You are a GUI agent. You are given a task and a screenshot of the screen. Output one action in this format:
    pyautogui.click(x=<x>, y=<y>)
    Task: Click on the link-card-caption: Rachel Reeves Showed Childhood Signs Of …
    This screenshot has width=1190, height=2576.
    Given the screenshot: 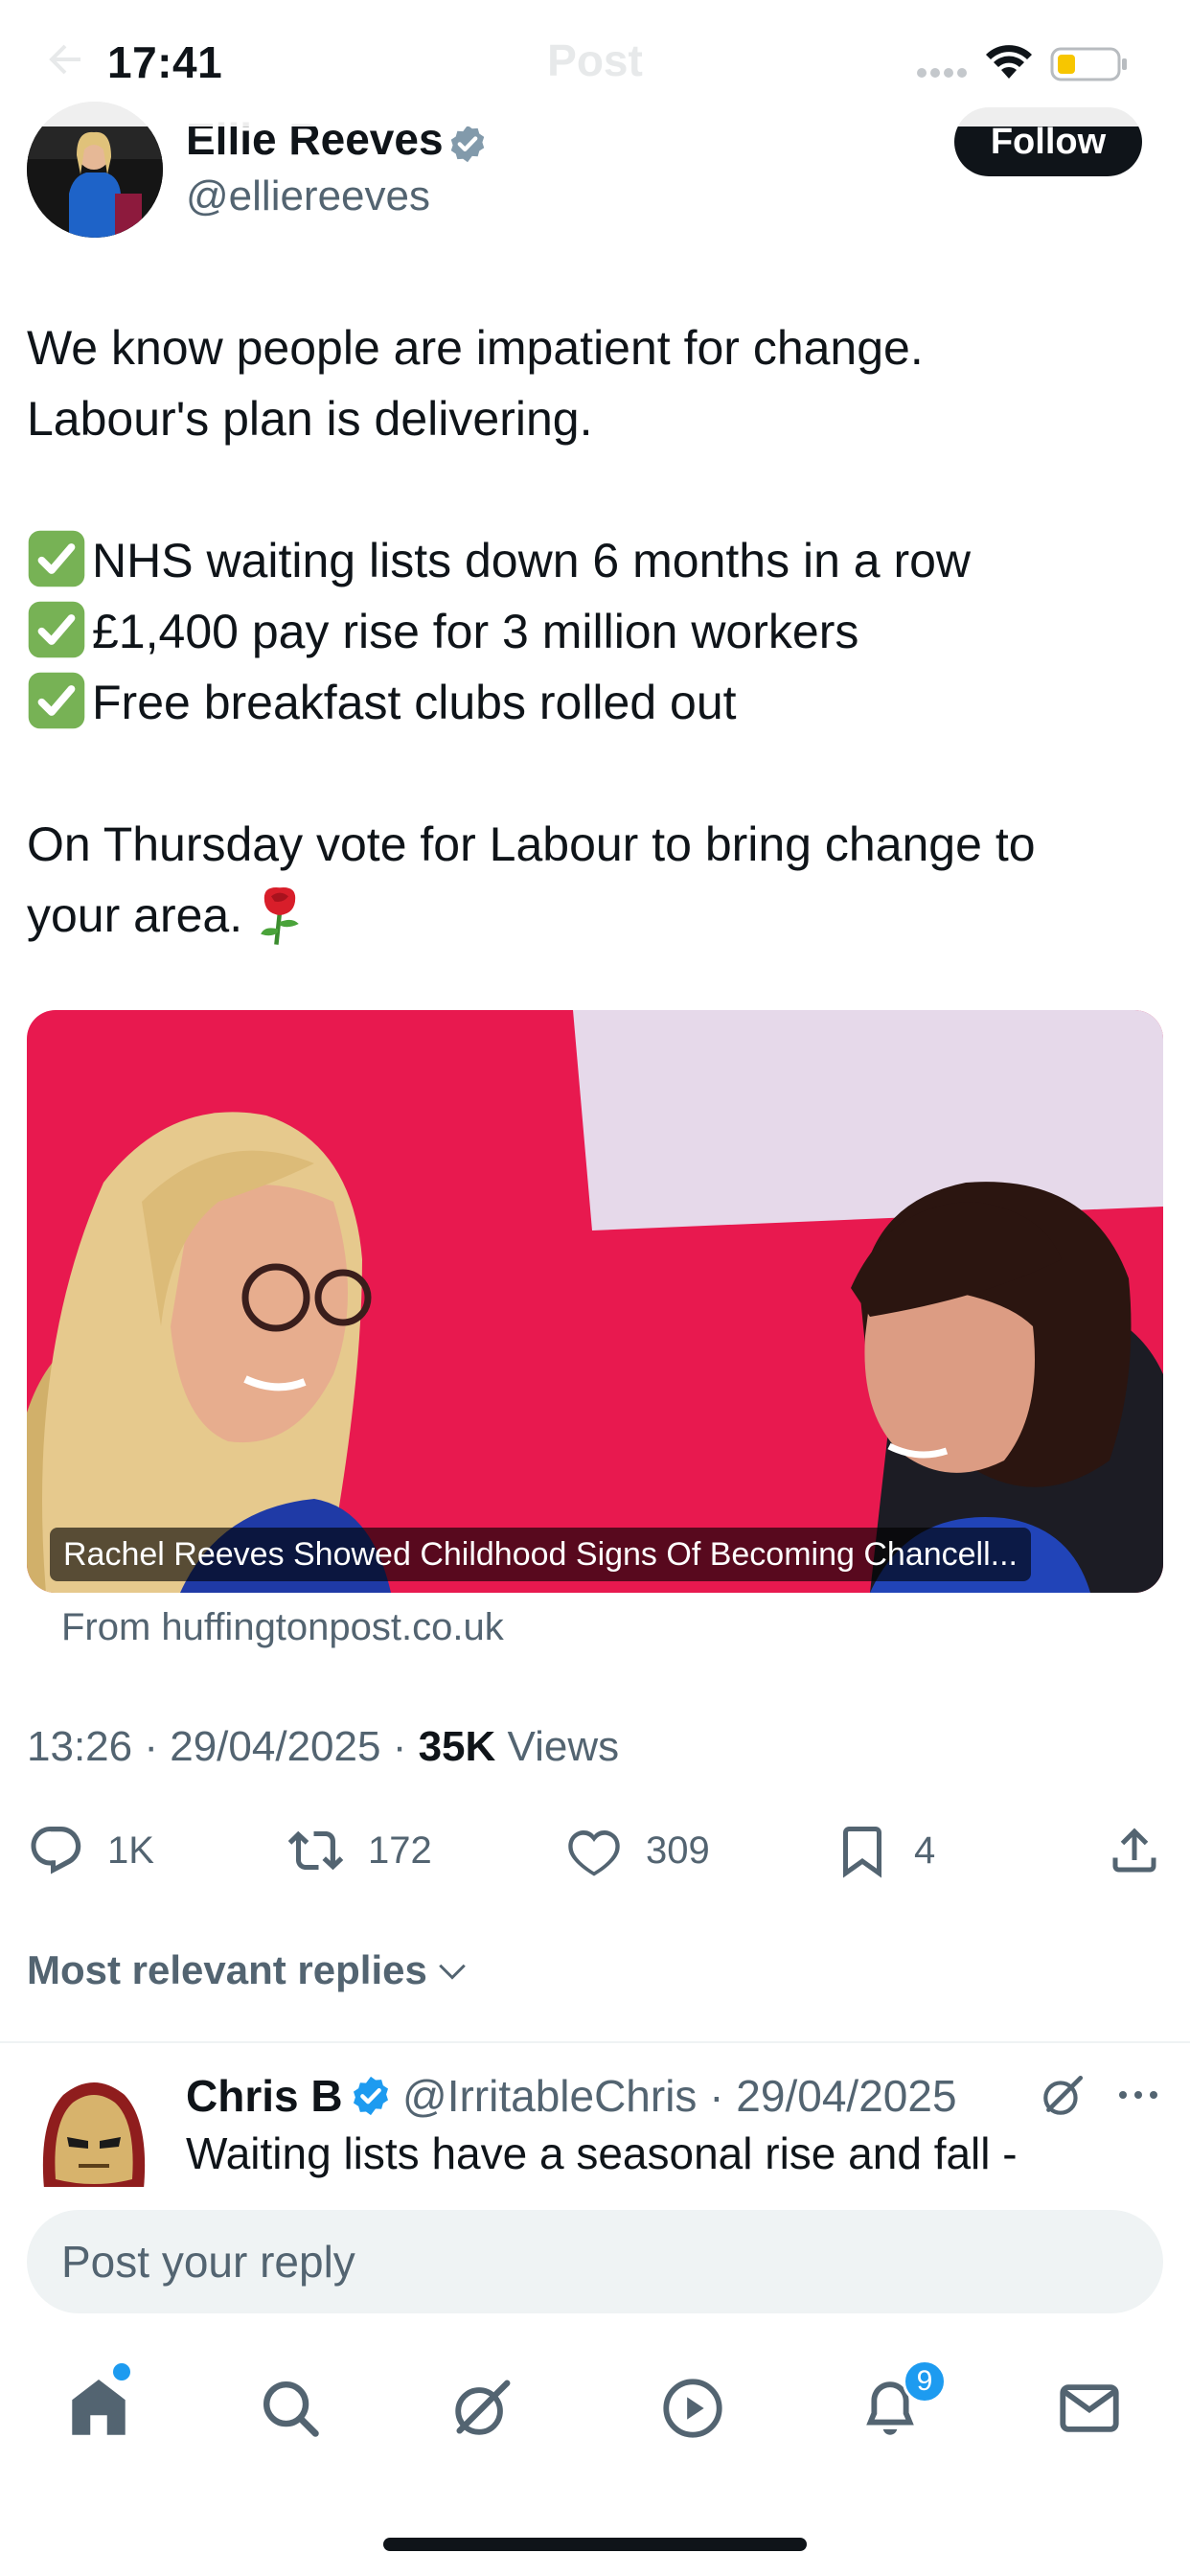 What is the action you would take?
    pyautogui.click(x=541, y=1554)
    